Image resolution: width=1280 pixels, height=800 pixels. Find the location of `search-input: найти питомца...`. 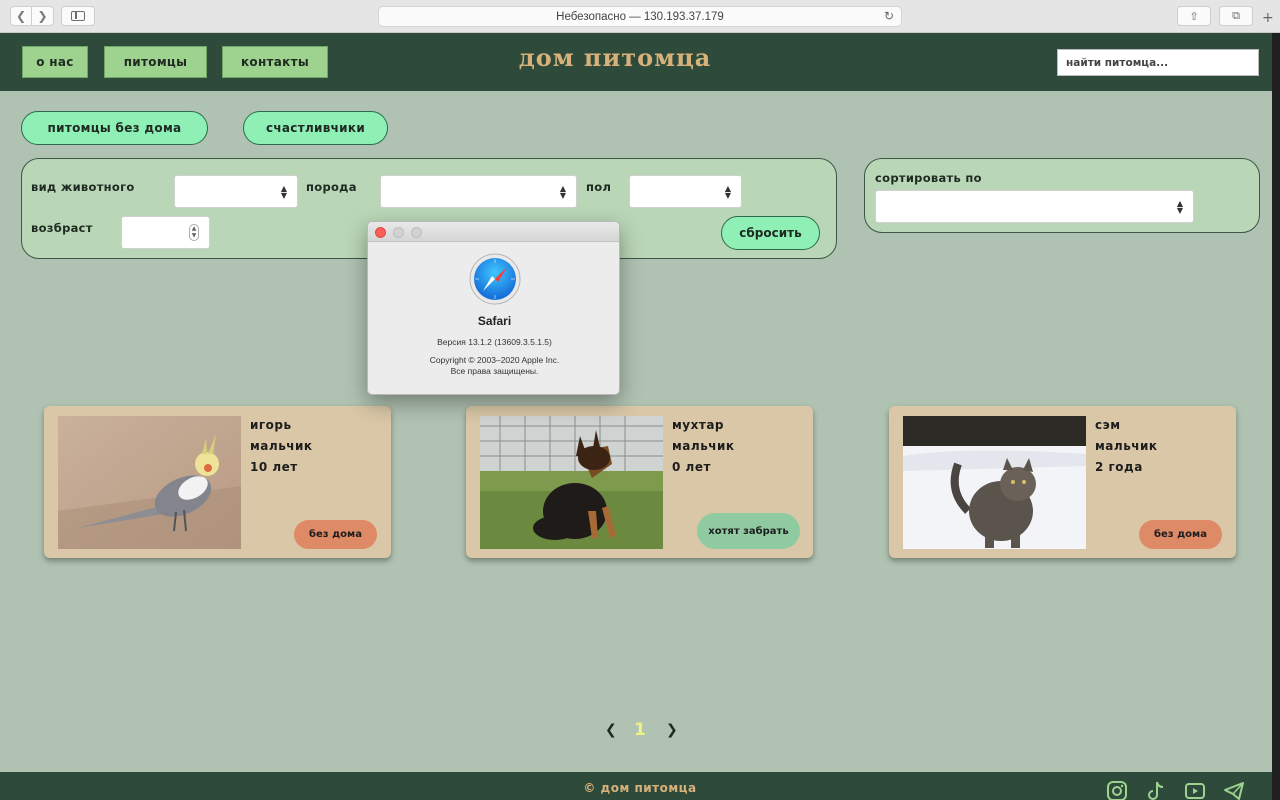

search-input: найти питомца... is located at coordinates (1158, 62).